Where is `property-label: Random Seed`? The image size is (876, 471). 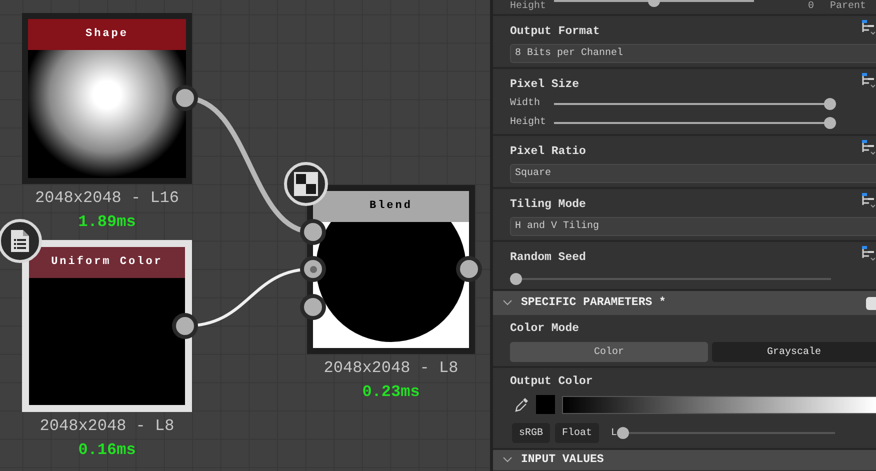
property-label: Random Seed is located at coordinates (548, 258).